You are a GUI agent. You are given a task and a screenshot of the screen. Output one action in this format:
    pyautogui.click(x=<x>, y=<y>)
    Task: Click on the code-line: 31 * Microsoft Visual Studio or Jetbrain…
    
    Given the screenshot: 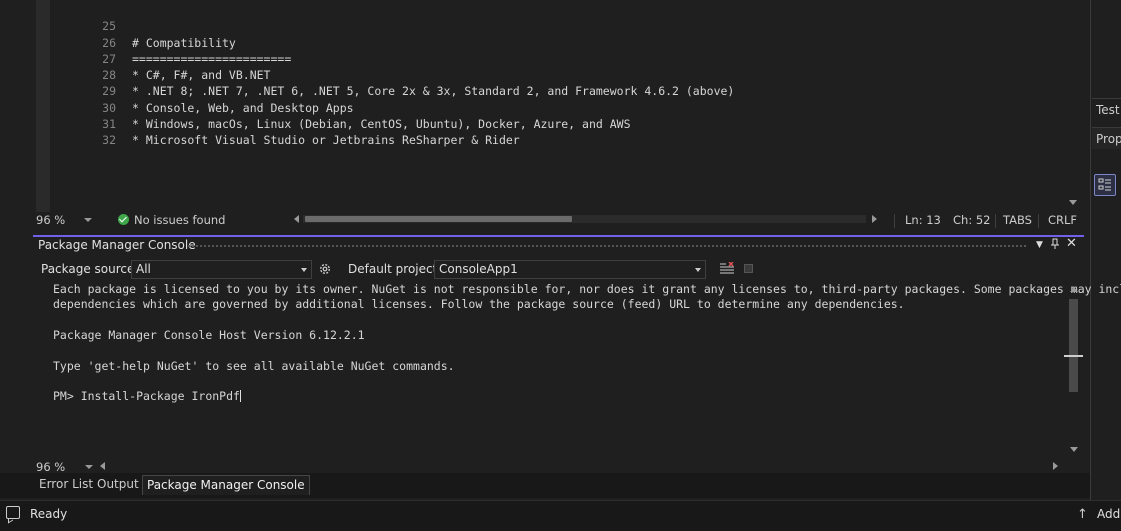 What is the action you would take?
    pyautogui.click(x=260, y=123)
    